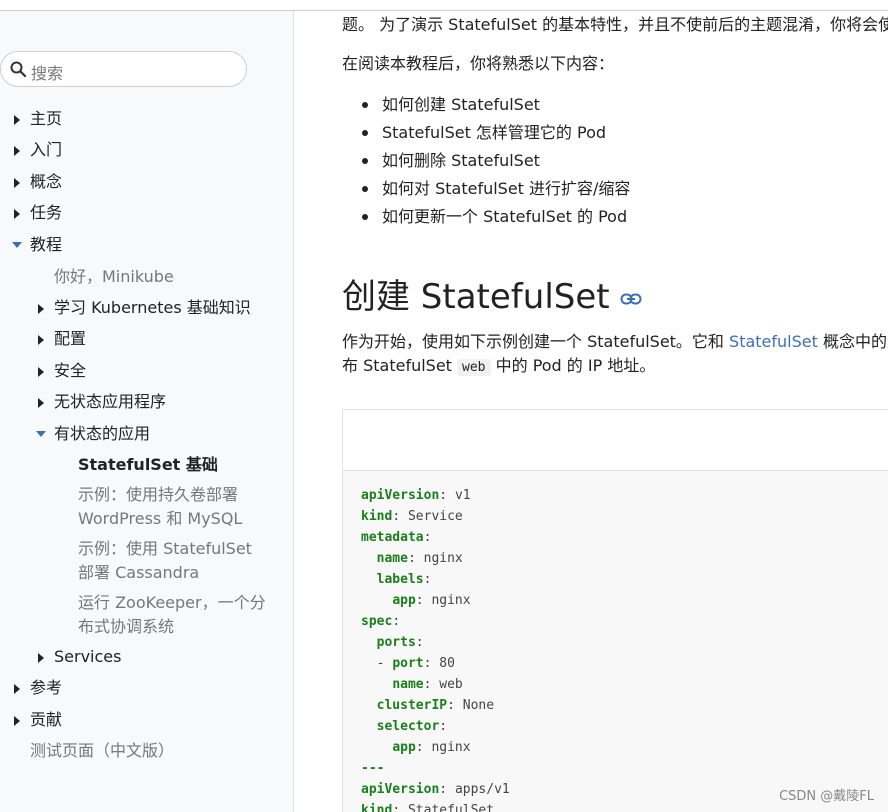 This screenshot has height=812, width=888. Describe the element at coordinates (18, 69) in the screenshot. I see `search-icon` at that location.